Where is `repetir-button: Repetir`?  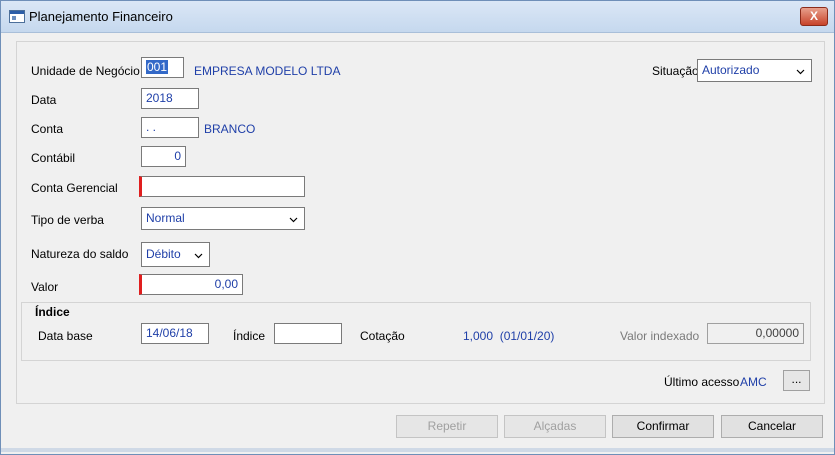 repetir-button: Repetir is located at coordinates (447, 426).